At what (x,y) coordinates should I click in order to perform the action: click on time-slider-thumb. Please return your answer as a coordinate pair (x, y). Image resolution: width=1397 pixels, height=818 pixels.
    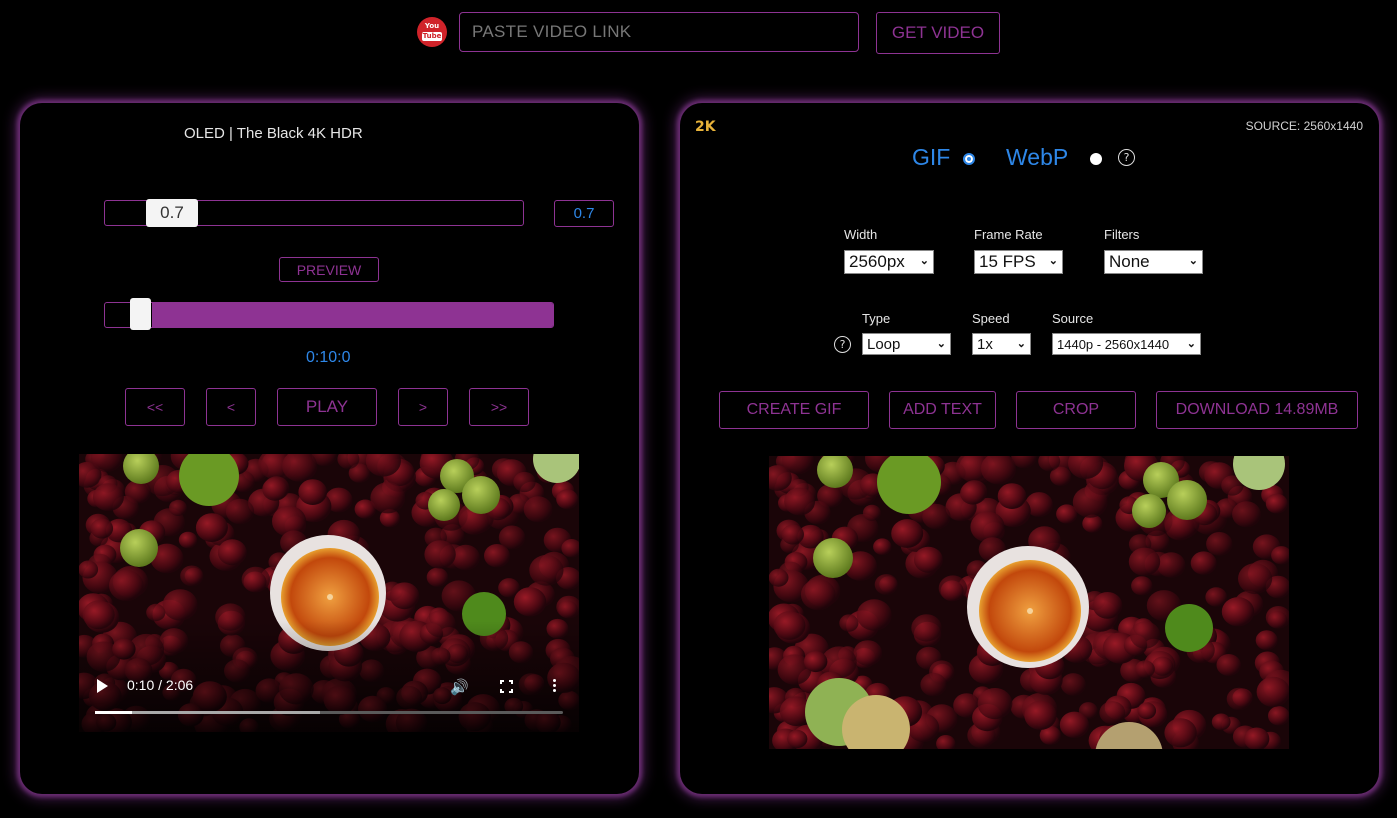
    Looking at the image, I should click on (140, 314).